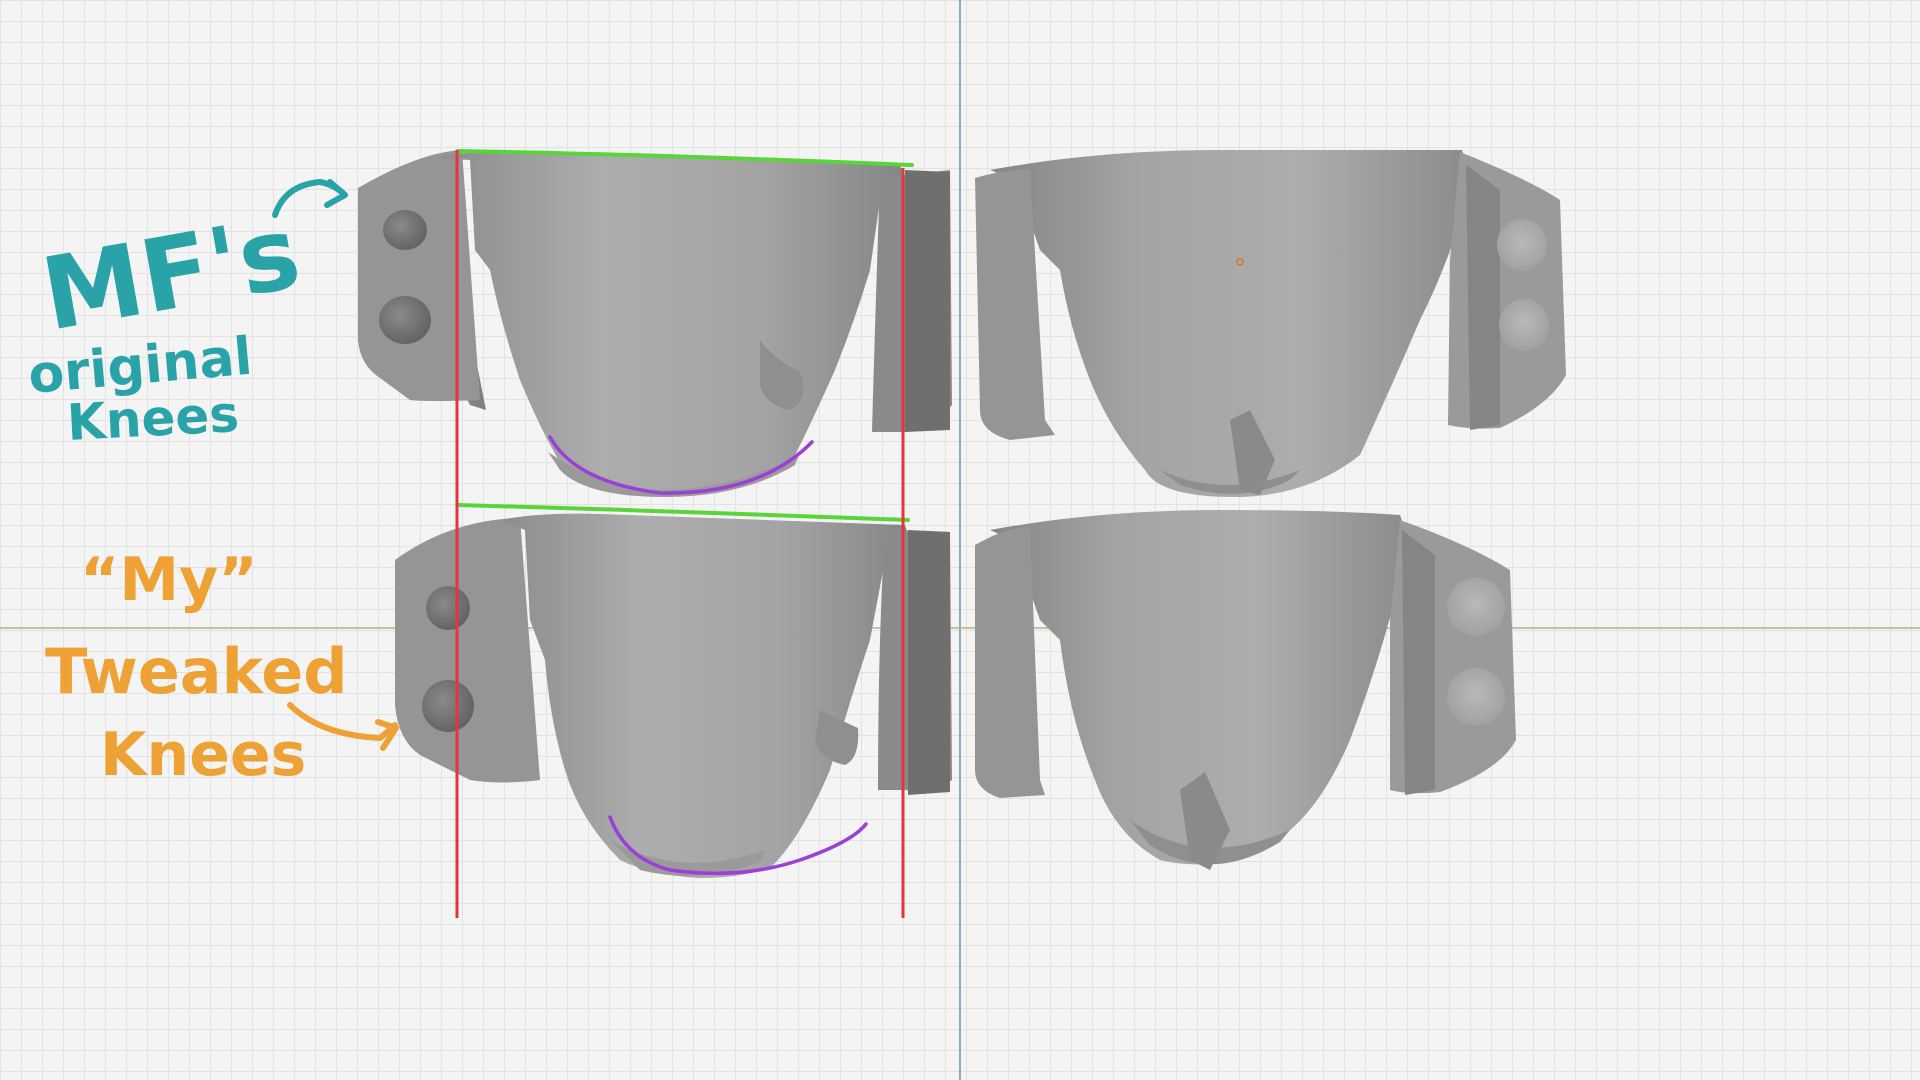 The width and height of the screenshot is (1920, 1080). Describe the element at coordinates (153, 418) in the screenshot. I see `annotation-original-line3: Knees` at that location.